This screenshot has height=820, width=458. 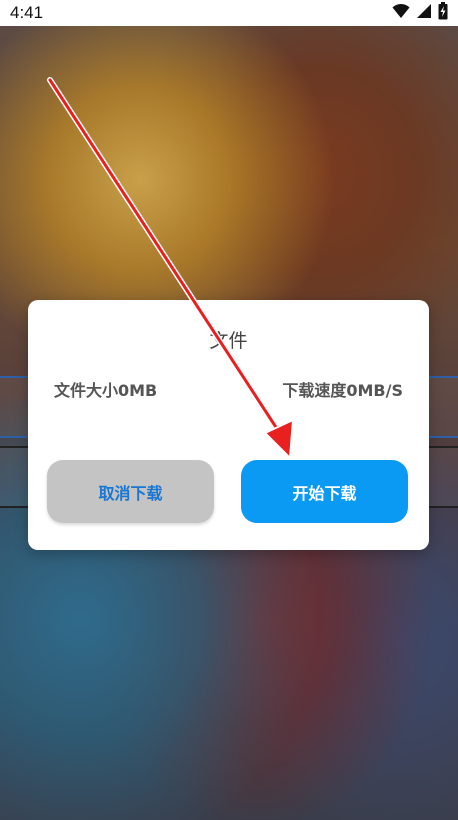 What do you see at coordinates (27, 12) in the screenshot?
I see `status-time: 4:41` at bounding box center [27, 12].